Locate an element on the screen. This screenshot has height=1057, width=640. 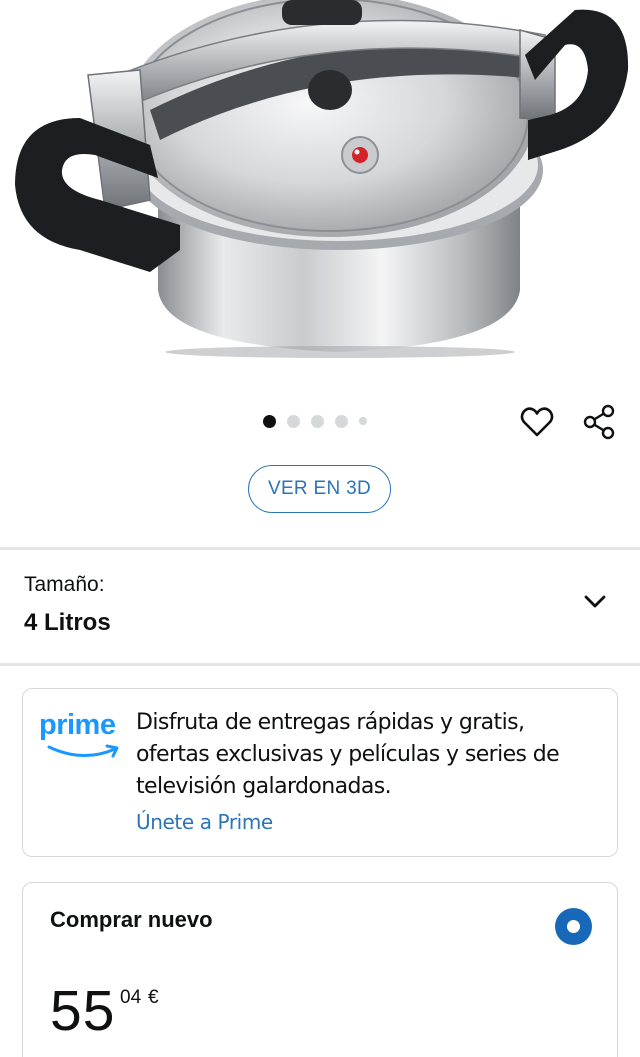
radio-selected-dot is located at coordinates (573, 926).